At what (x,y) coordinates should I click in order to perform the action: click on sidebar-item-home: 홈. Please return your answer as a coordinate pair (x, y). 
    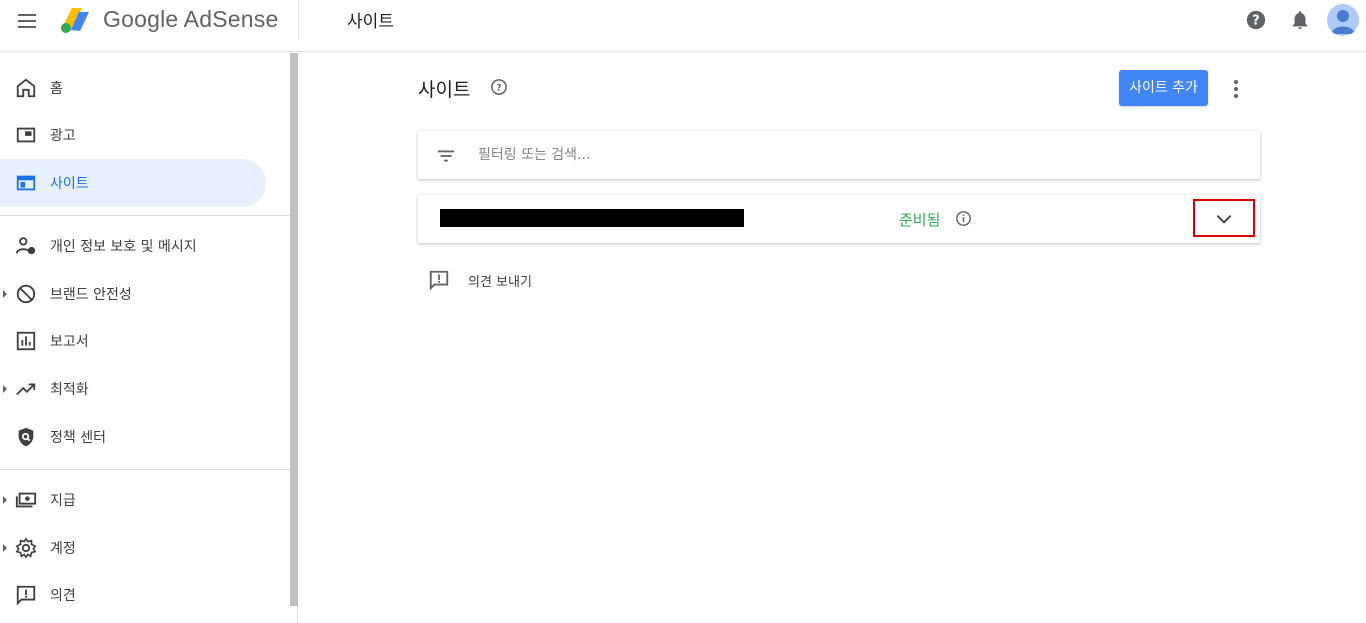
    Looking at the image, I should click on (133, 88).